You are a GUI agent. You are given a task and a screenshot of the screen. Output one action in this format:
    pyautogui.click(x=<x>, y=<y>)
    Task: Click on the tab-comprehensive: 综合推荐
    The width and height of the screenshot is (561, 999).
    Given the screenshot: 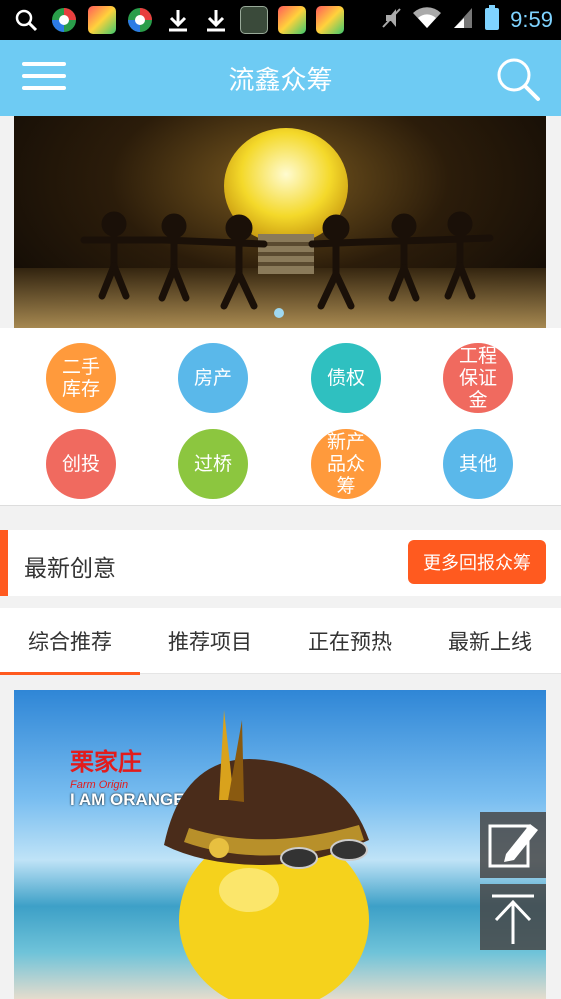 What is the action you would take?
    pyautogui.click(x=70, y=641)
    